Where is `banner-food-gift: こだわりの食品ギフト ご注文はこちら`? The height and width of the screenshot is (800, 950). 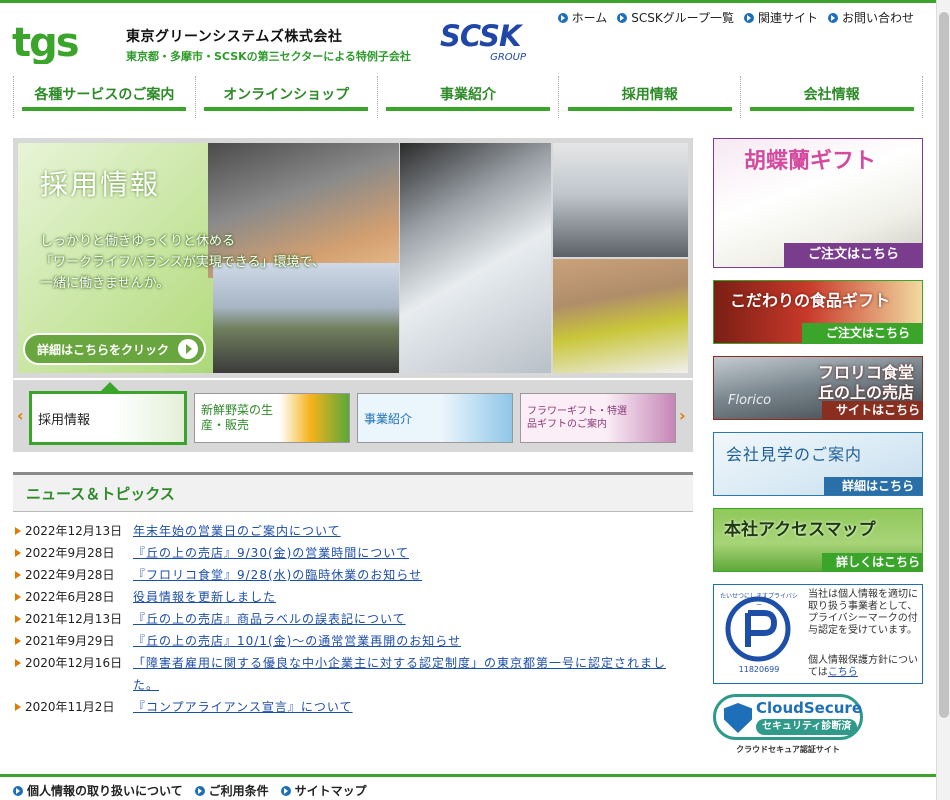 banner-food-gift: こだわりの食品ギフト ご注文はこちら is located at coordinates (818, 312).